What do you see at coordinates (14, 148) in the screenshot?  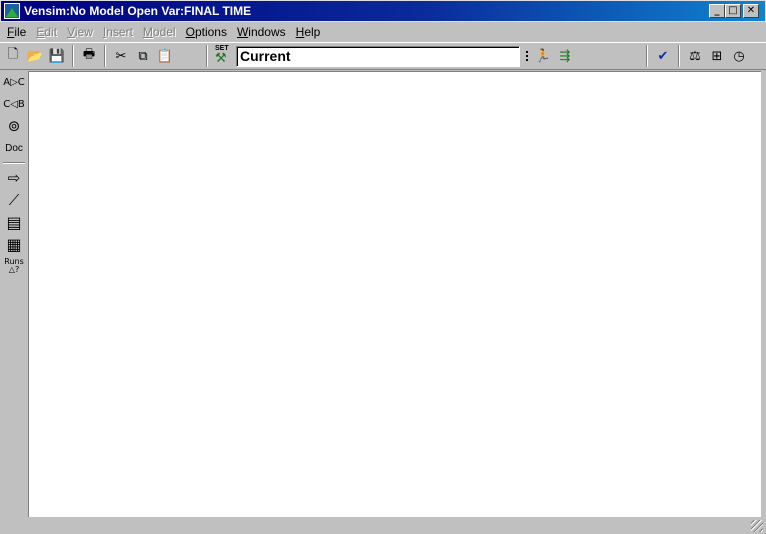 I see `document-tool: Doc` at bounding box center [14, 148].